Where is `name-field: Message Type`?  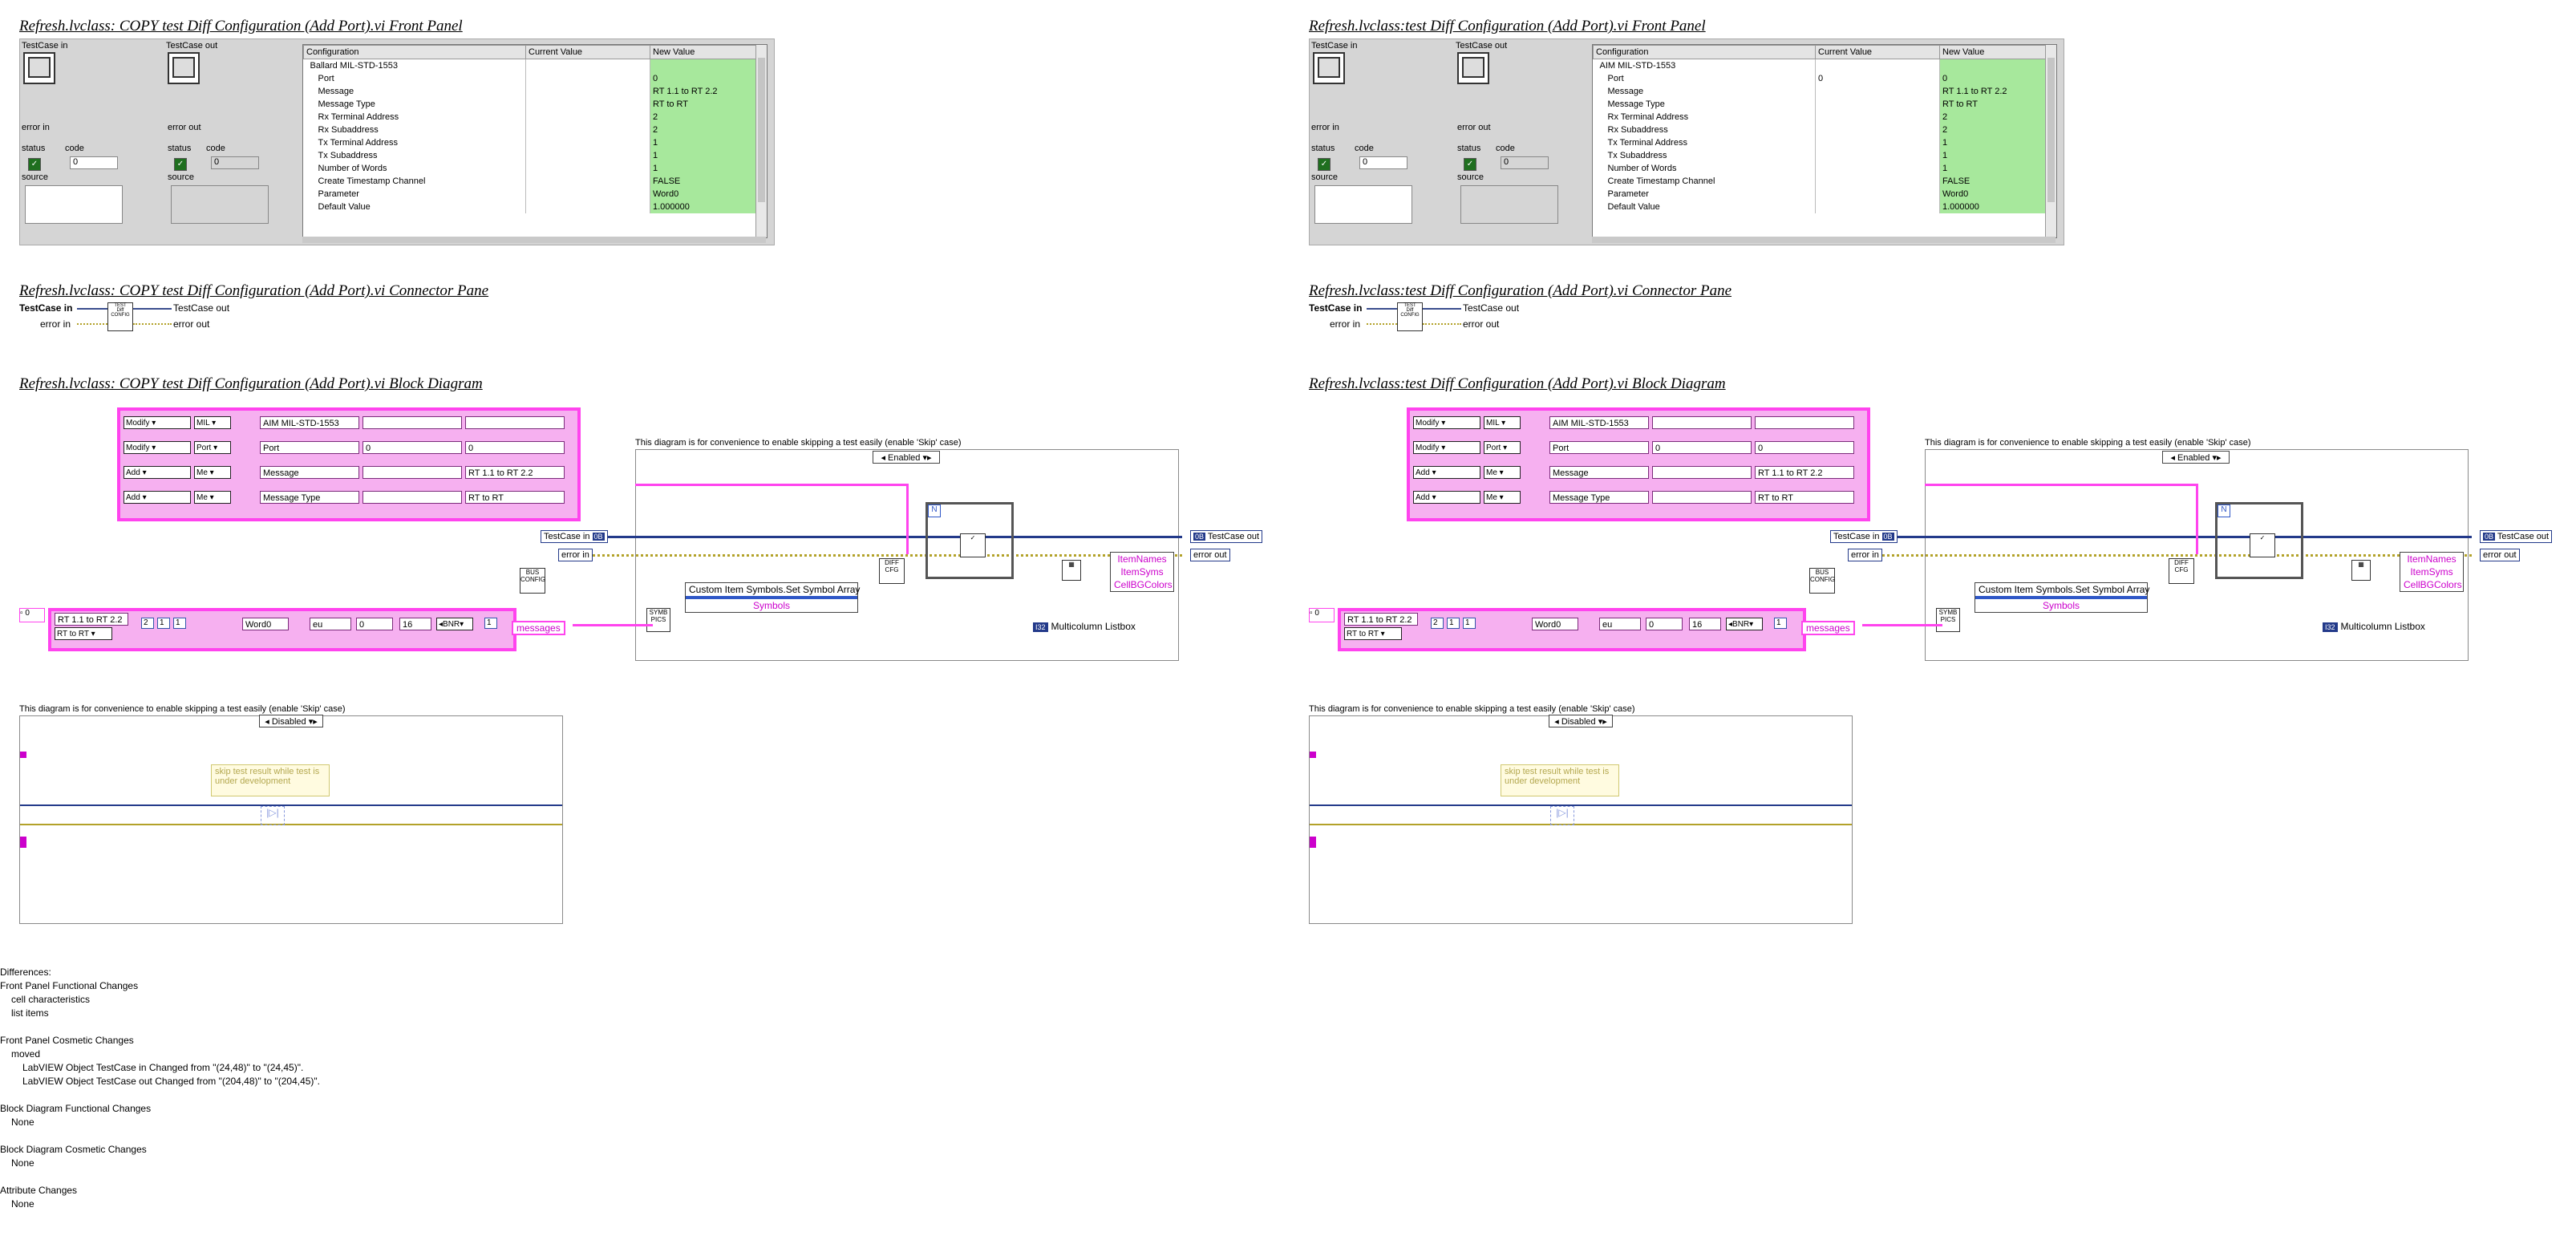
name-field: Message Type is located at coordinates (309, 497).